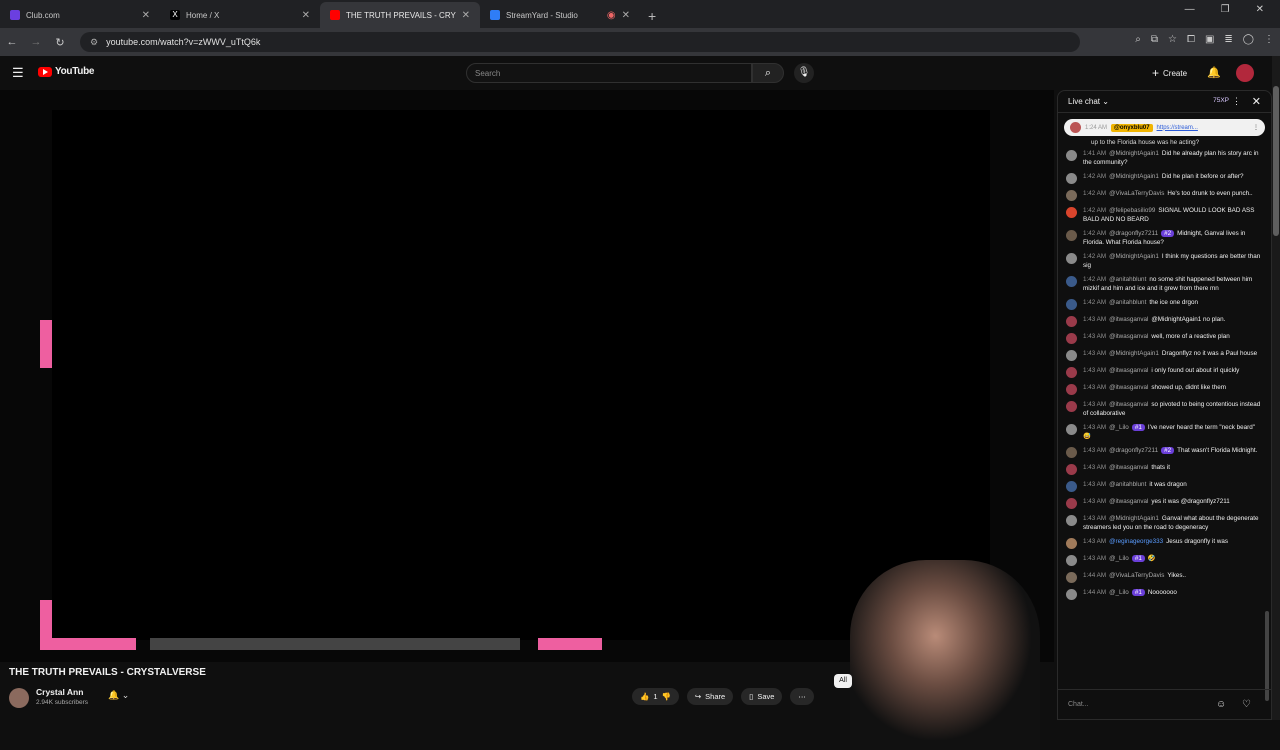  I want to click on forward-icon: →, so click(36, 42).